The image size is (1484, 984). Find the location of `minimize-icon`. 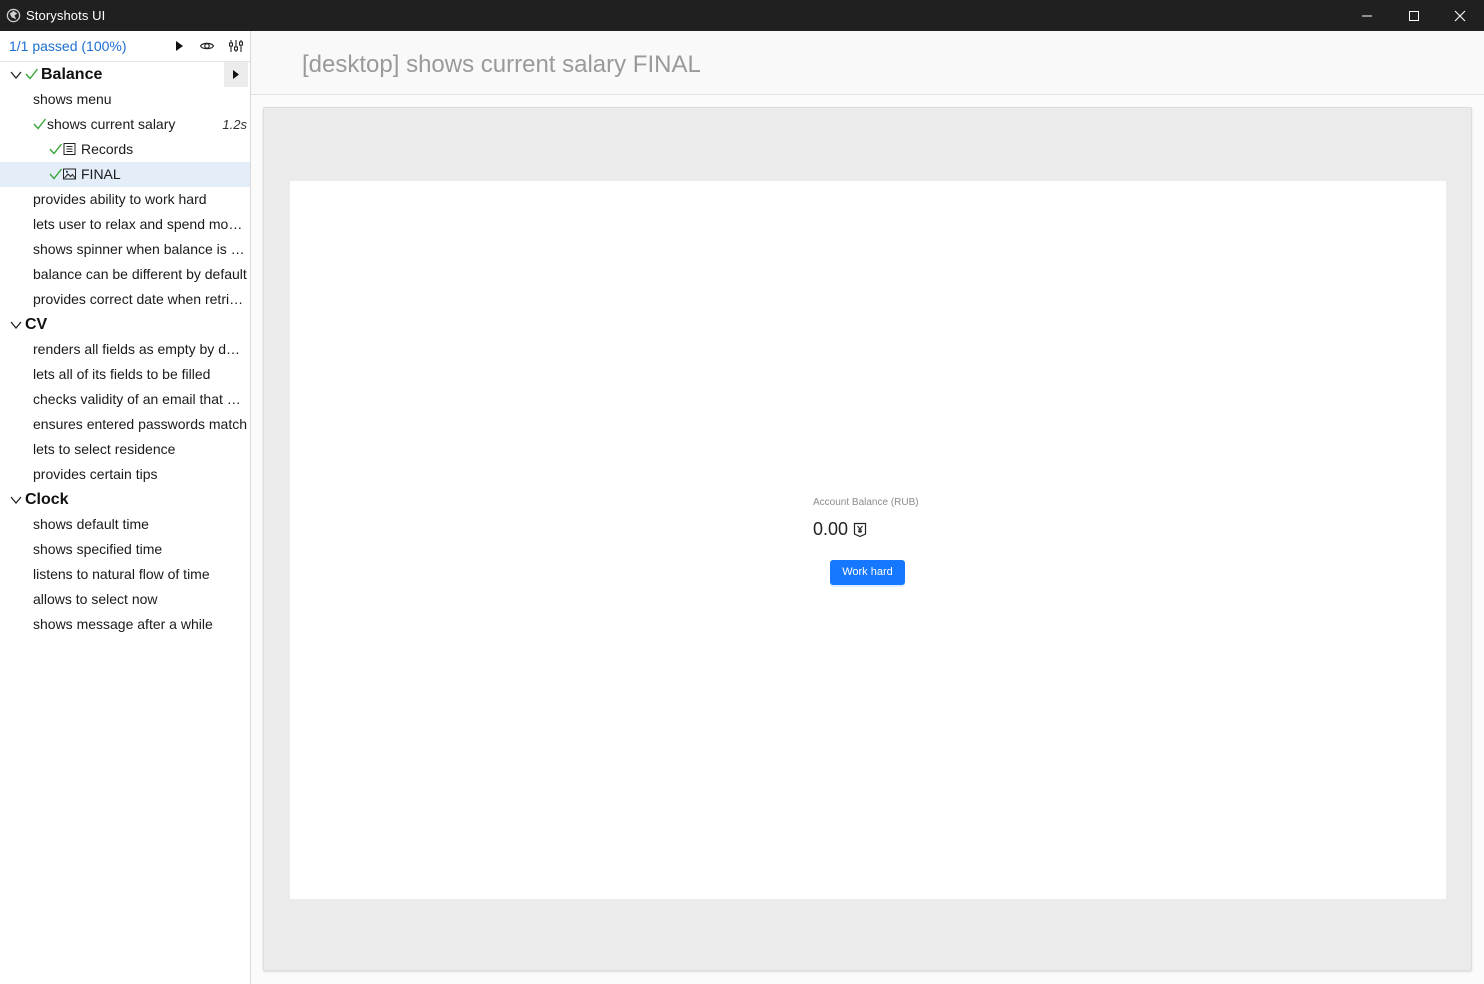

minimize-icon is located at coordinates (1367, 16).